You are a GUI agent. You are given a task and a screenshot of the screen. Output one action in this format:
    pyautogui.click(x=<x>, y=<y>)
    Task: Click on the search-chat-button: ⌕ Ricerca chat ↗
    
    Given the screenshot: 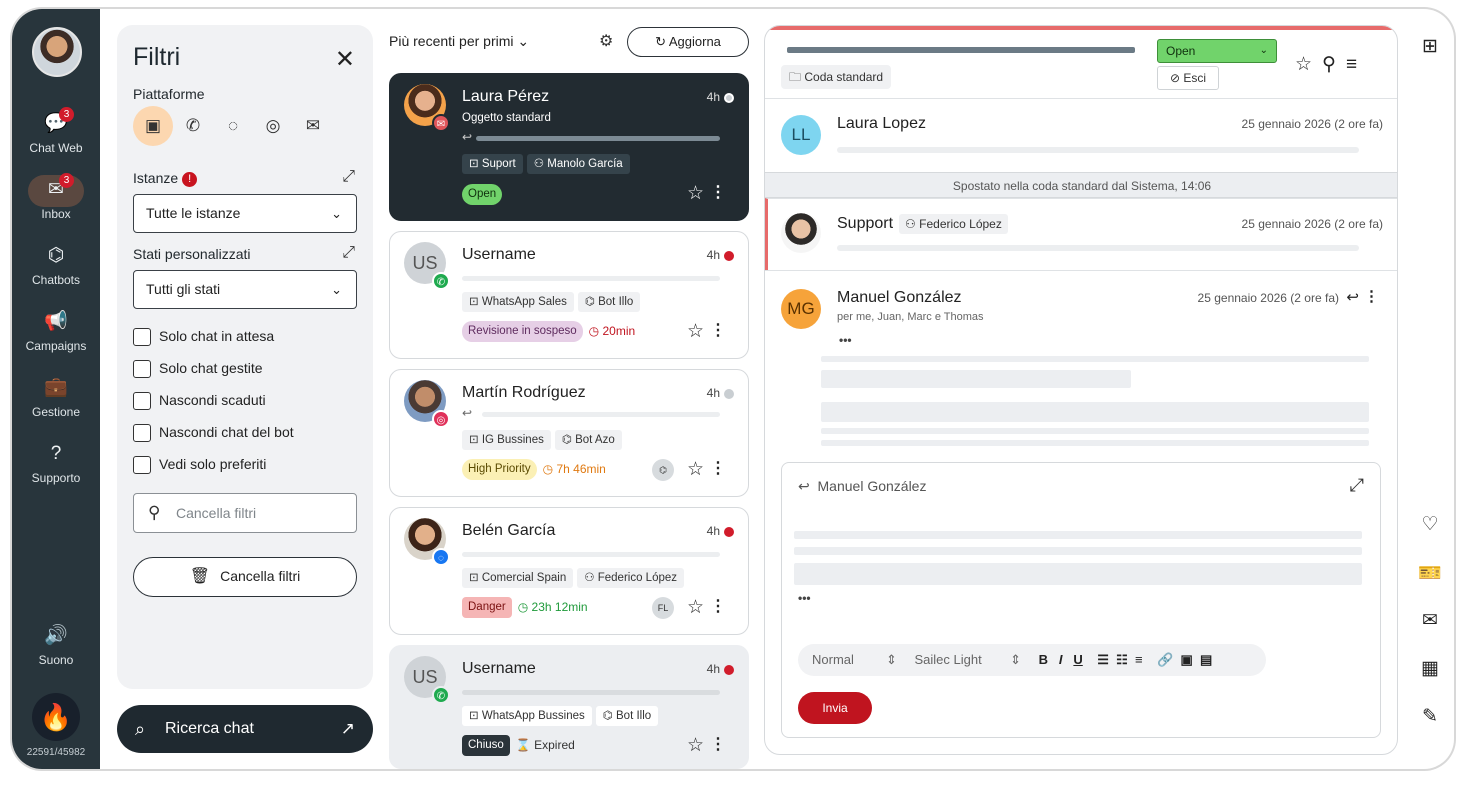 What is the action you would take?
    pyautogui.click(x=245, y=729)
    